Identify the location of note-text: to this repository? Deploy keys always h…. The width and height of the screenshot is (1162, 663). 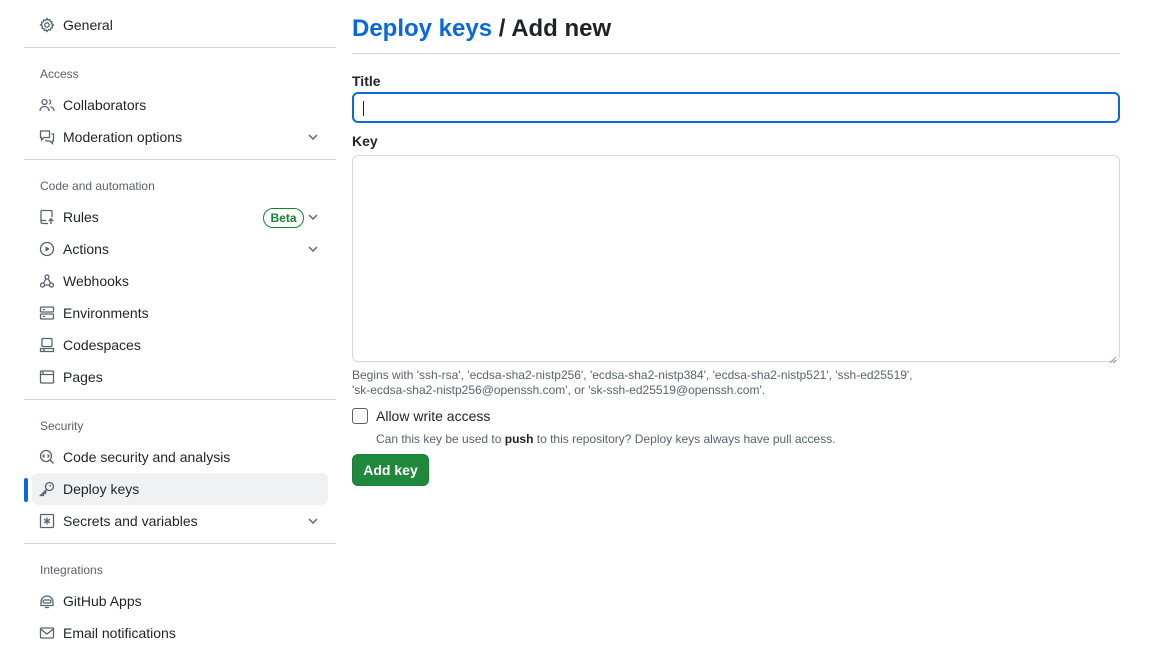
(684, 439).